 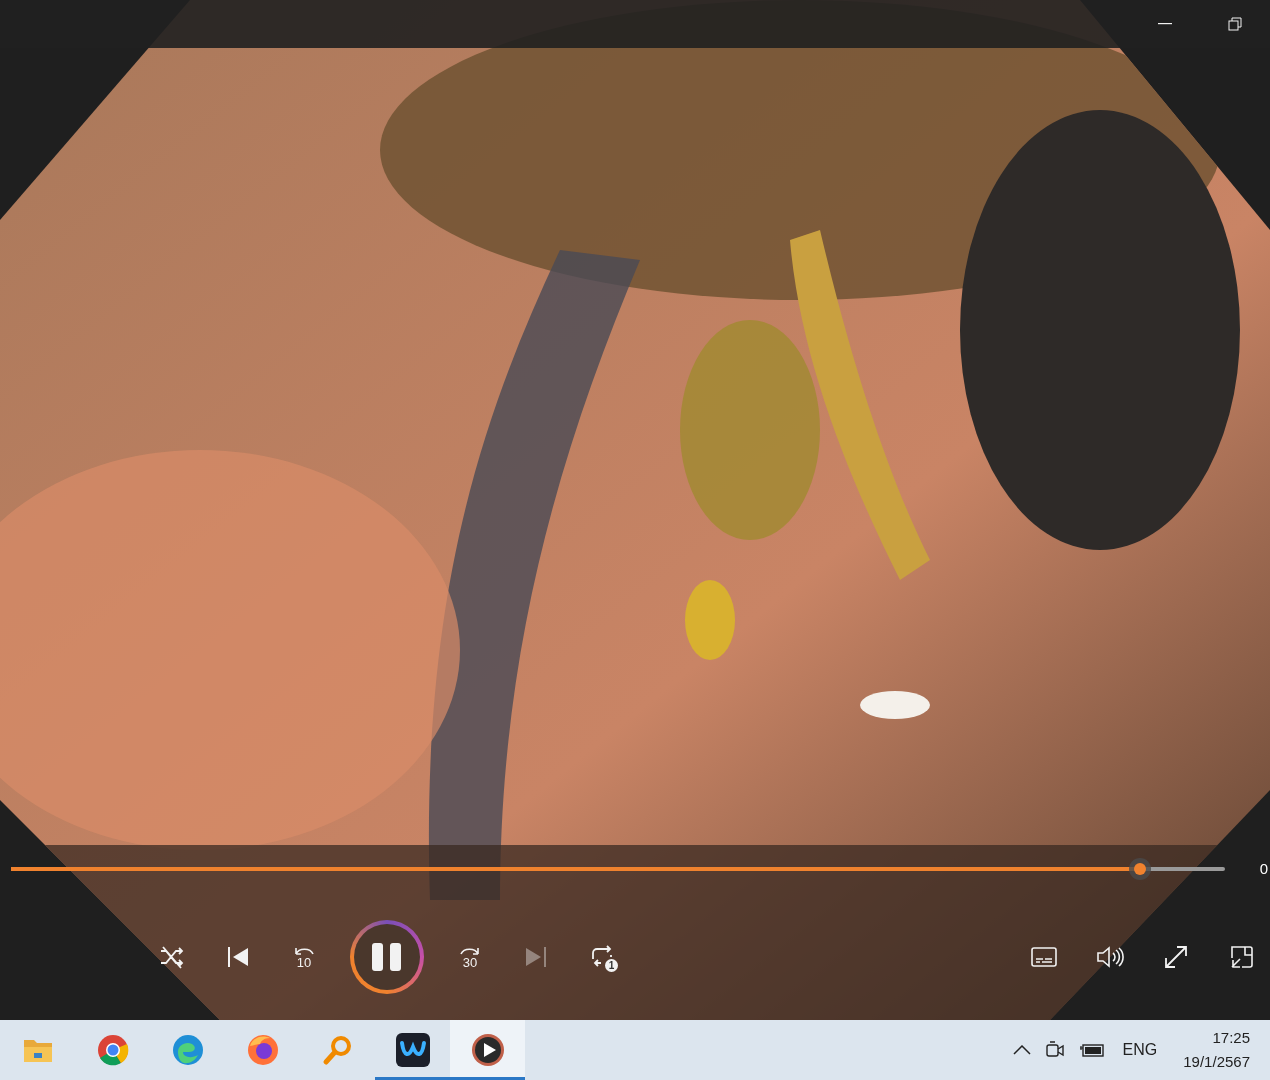 What do you see at coordinates (387, 956) in the screenshot?
I see `pause-icon` at bounding box center [387, 956].